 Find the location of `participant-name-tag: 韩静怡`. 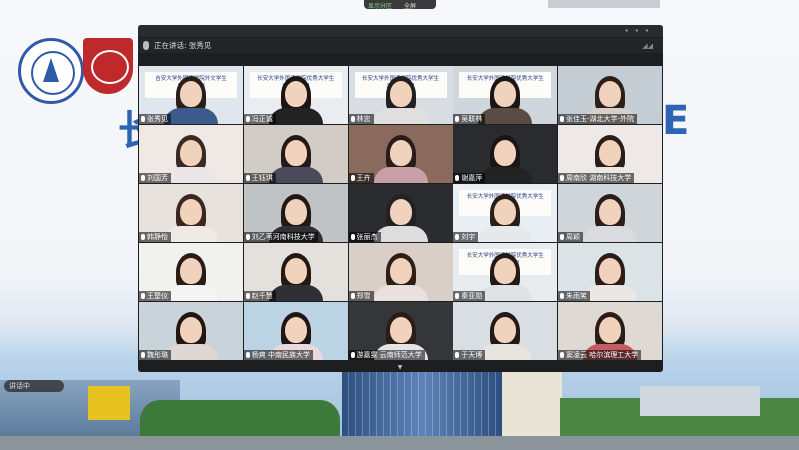

participant-name-tag: 韩静怡 is located at coordinates (155, 237).